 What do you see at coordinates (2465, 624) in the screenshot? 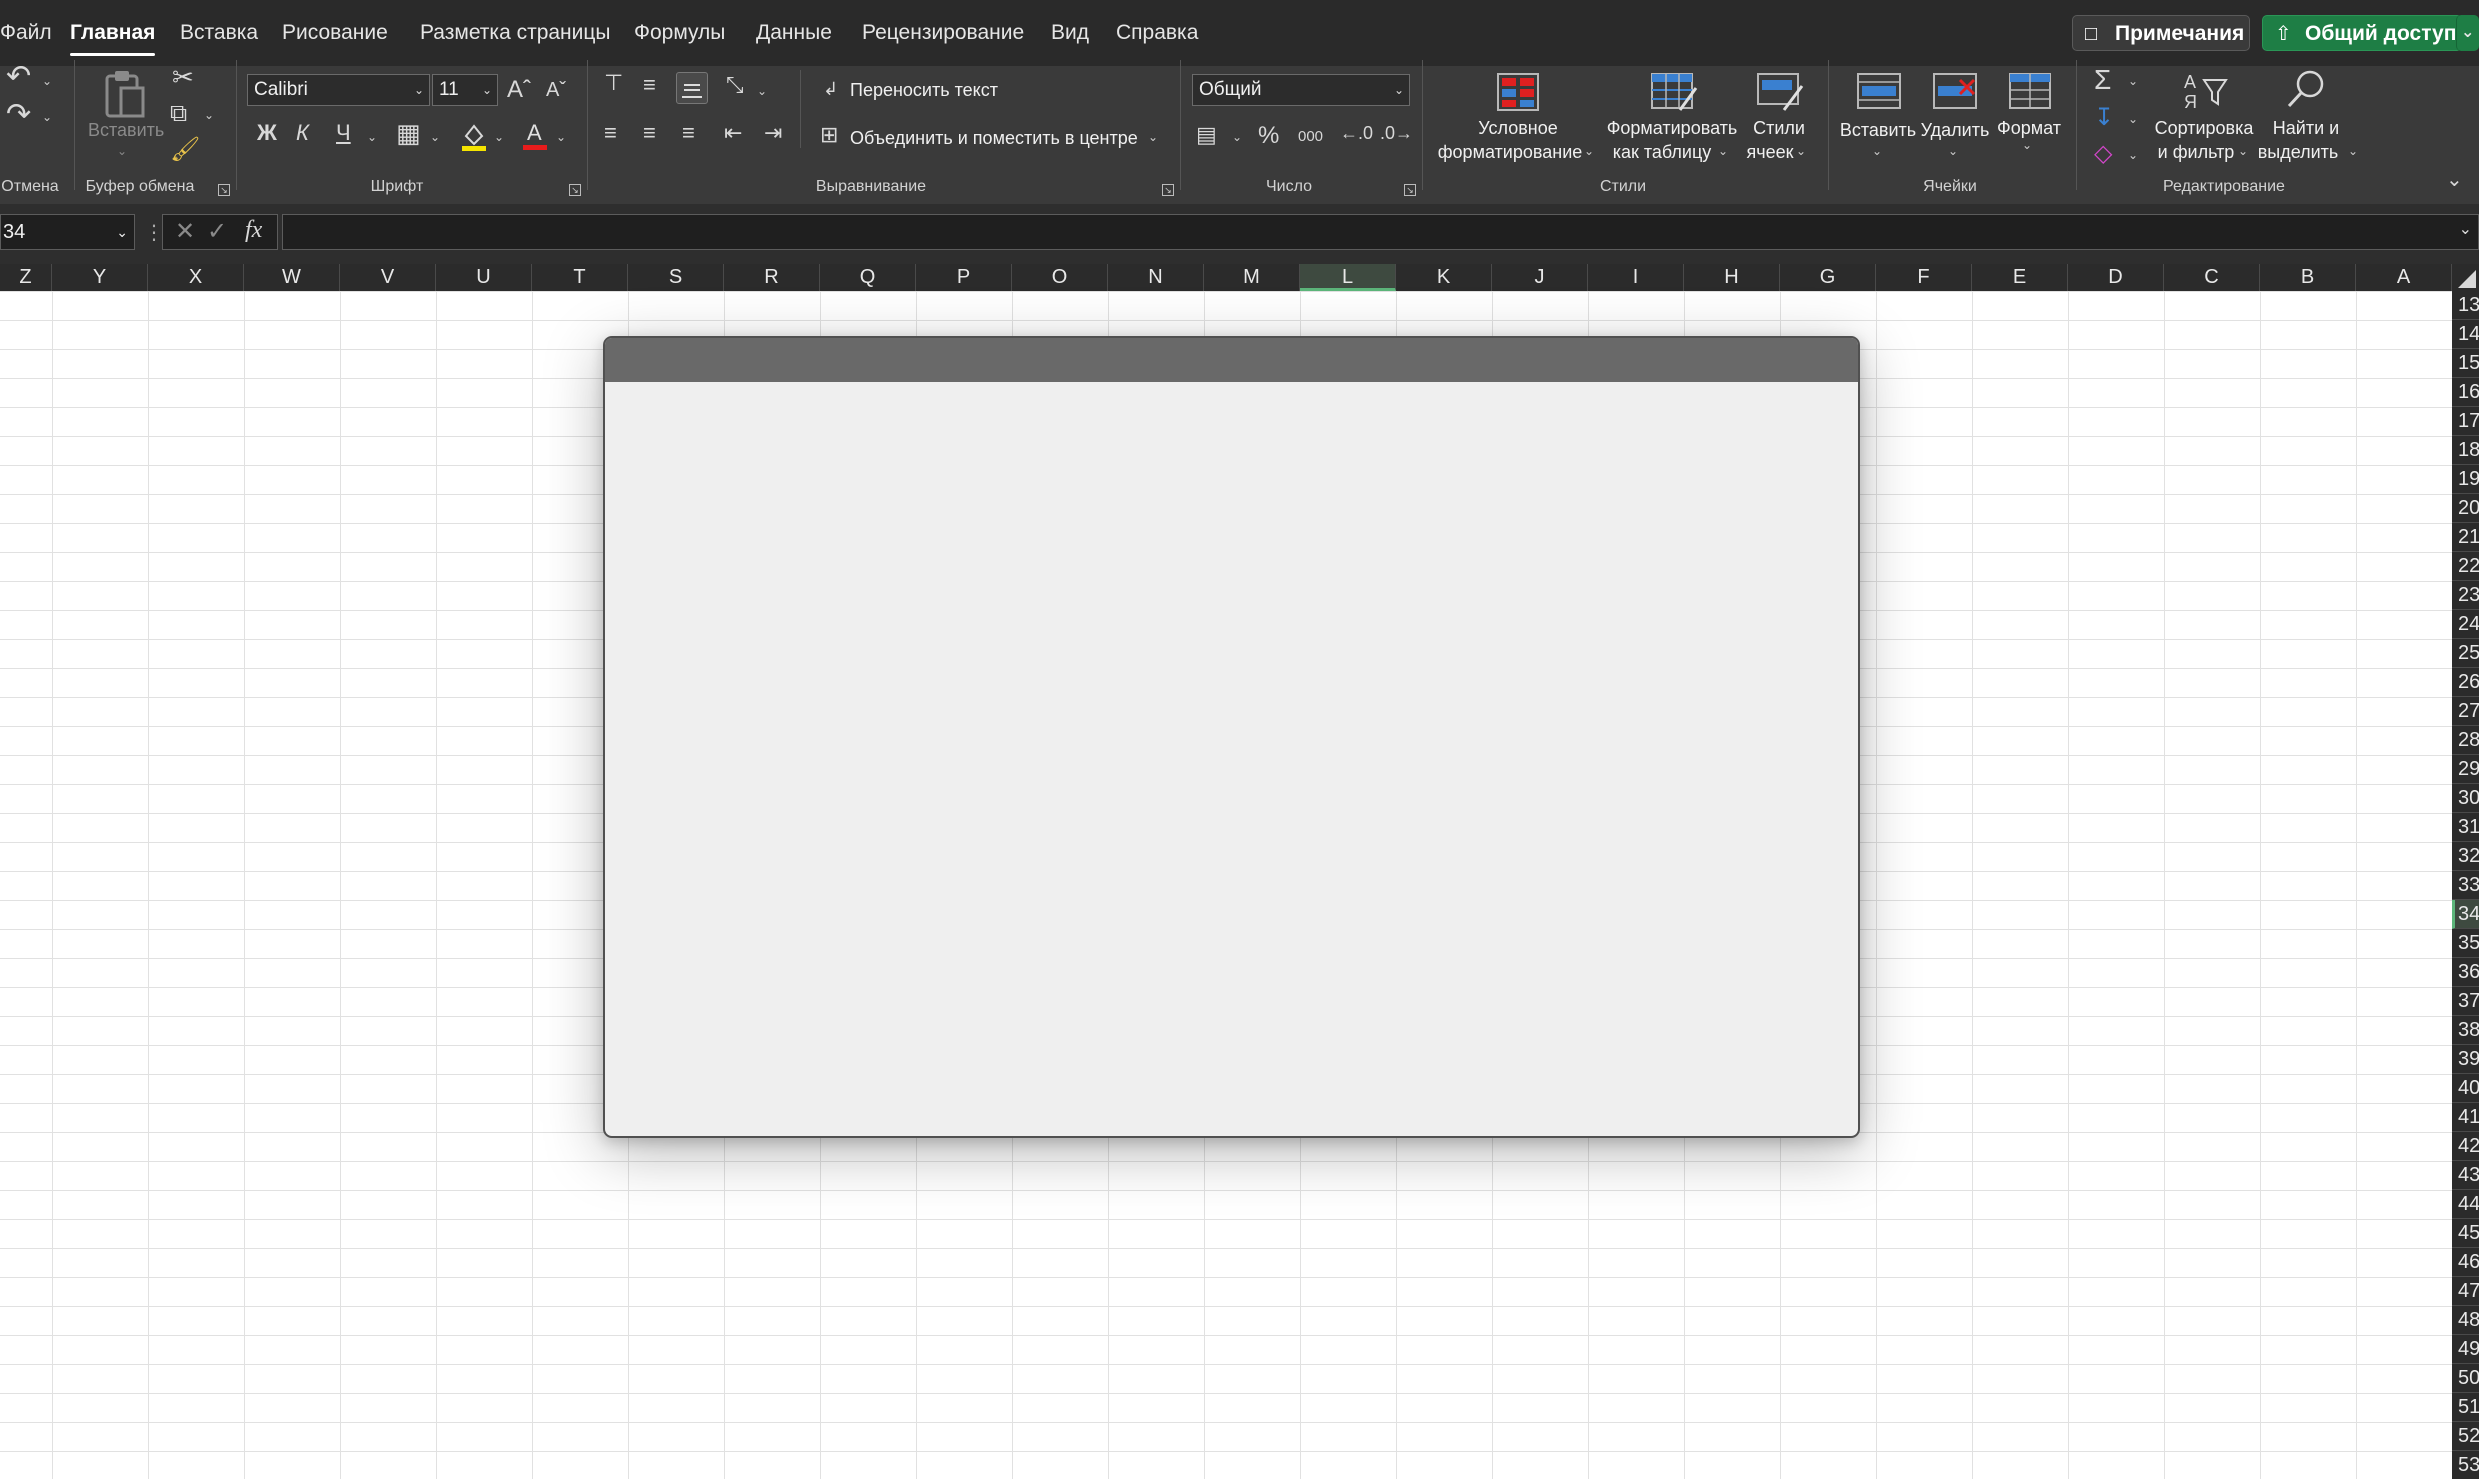
I see `row-header-24: 24` at bounding box center [2465, 624].